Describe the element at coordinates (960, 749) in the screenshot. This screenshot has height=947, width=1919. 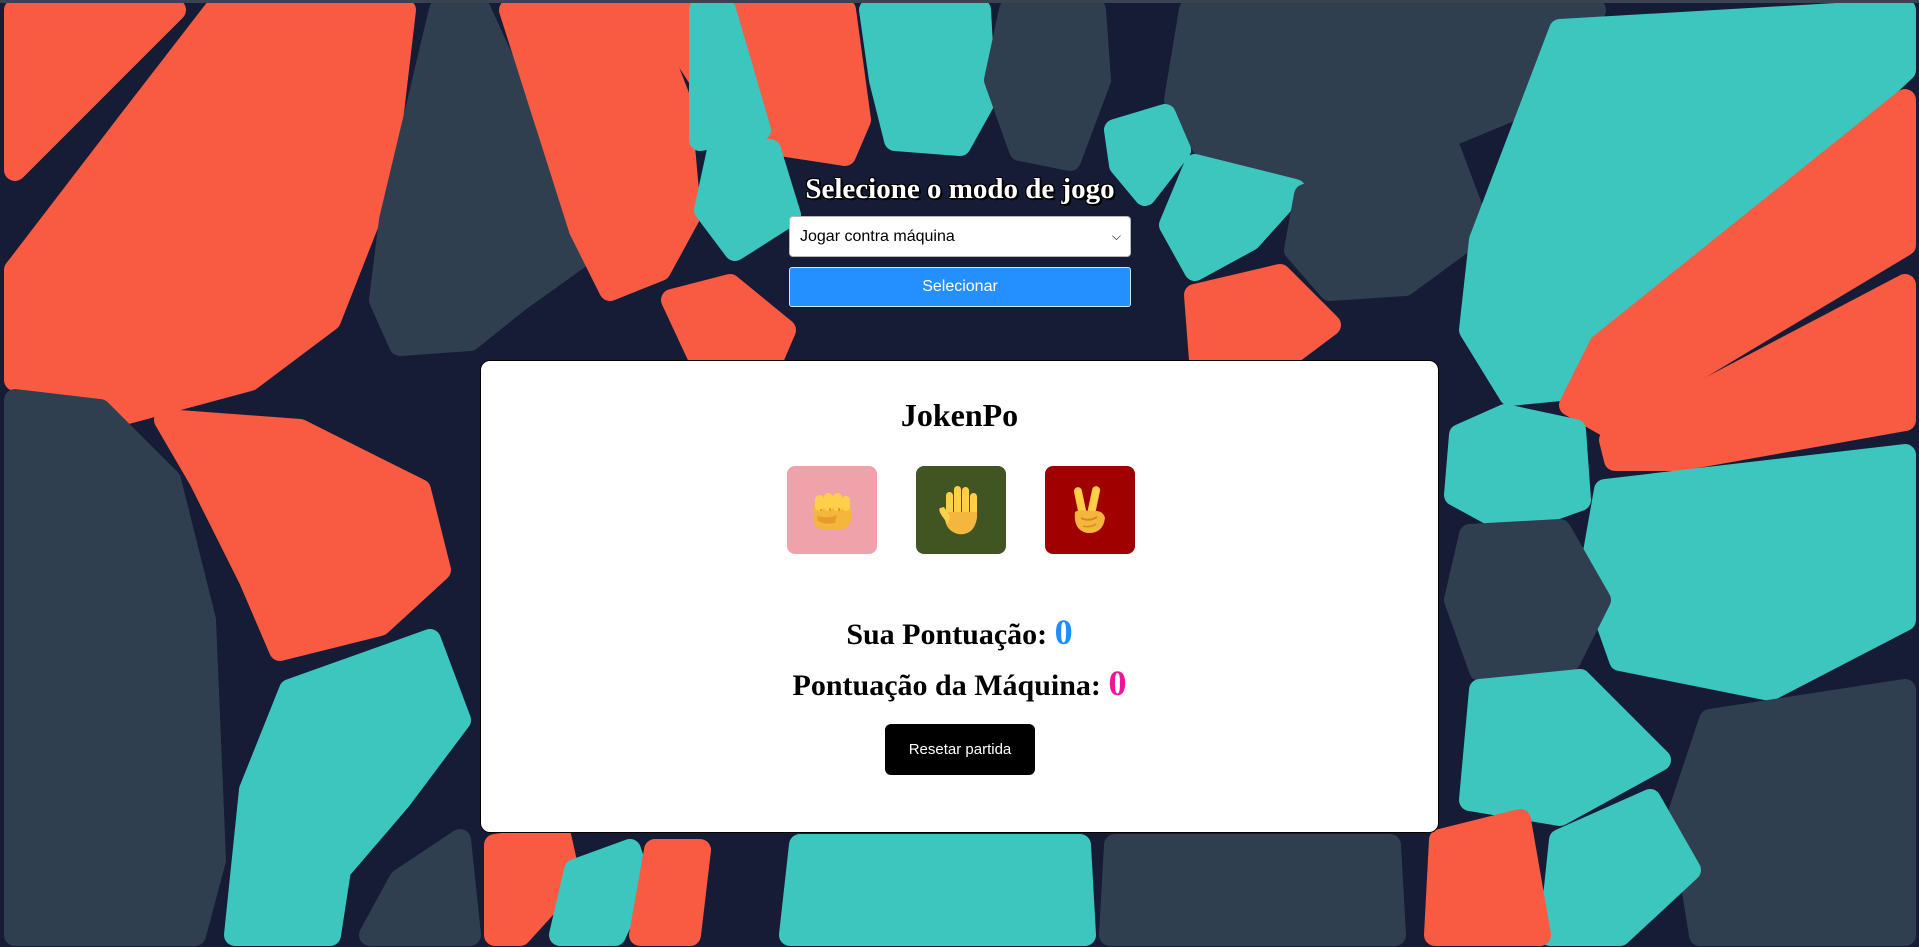
I see `reset-match-button: Resetar partida` at that location.